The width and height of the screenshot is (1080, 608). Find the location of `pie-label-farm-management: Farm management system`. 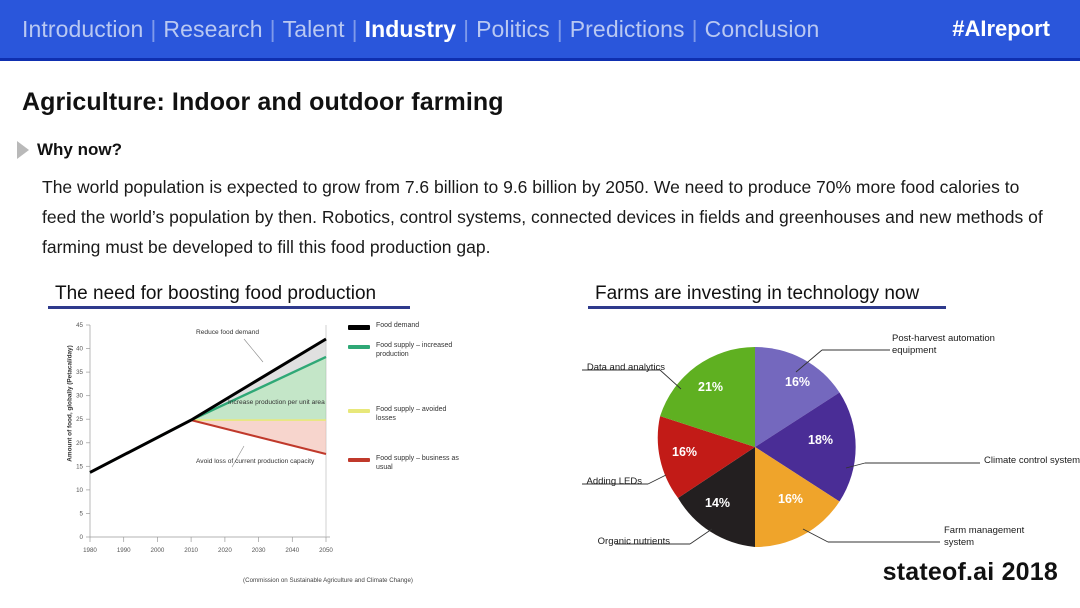

pie-label-farm-management: Farm management system is located at coordinates (984, 536).